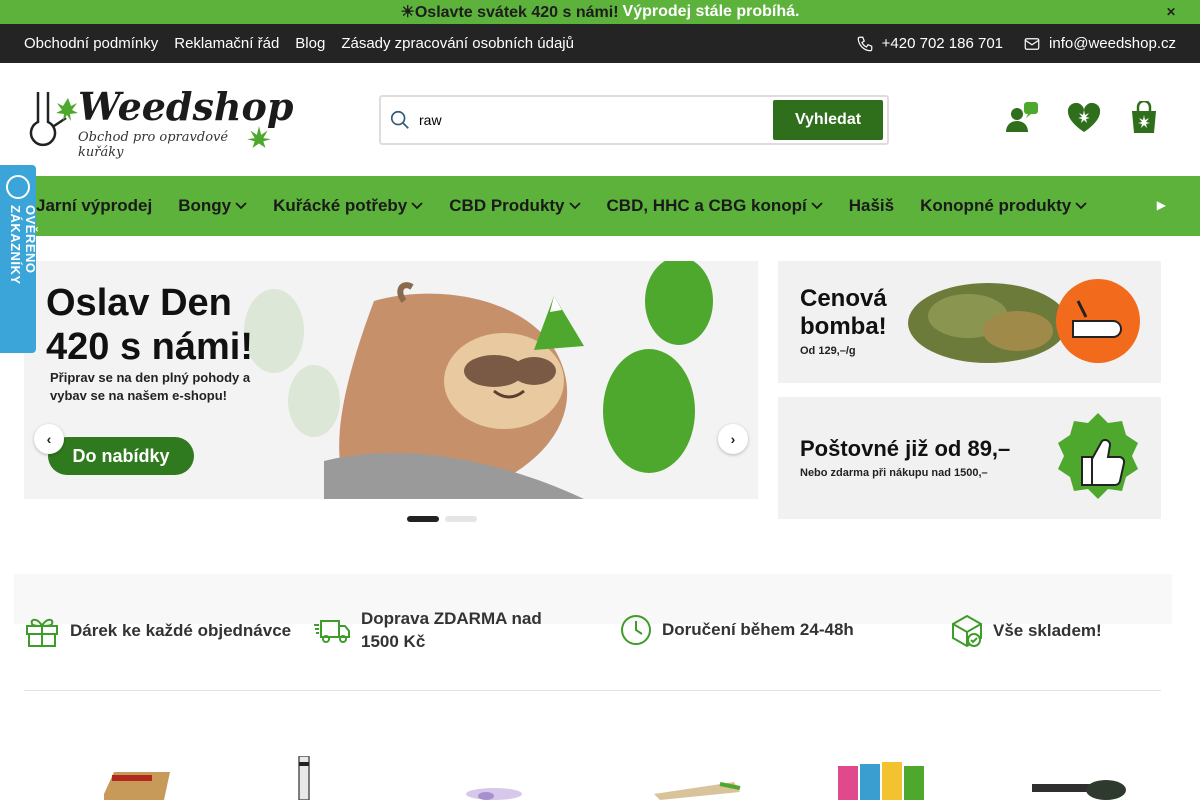  What do you see at coordinates (865, 43) in the screenshot?
I see `phone-icon` at bounding box center [865, 43].